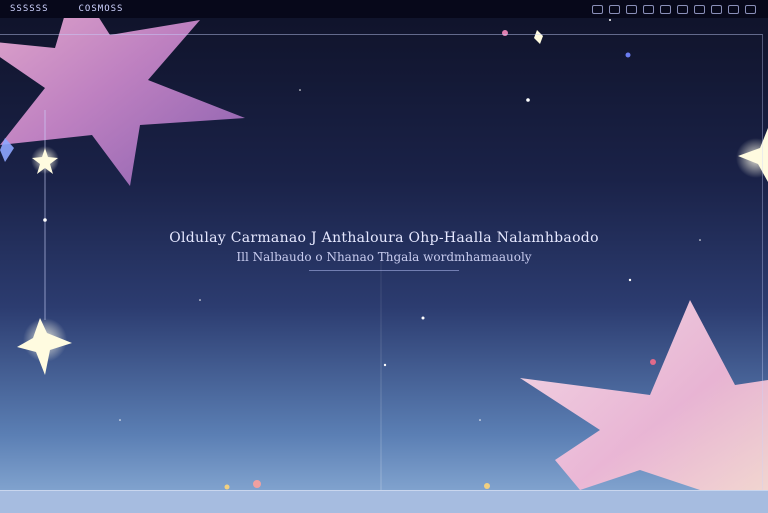 This screenshot has height=513, width=768. I want to click on top-bar: SSSSSS COSMOSS, so click(384, 9).